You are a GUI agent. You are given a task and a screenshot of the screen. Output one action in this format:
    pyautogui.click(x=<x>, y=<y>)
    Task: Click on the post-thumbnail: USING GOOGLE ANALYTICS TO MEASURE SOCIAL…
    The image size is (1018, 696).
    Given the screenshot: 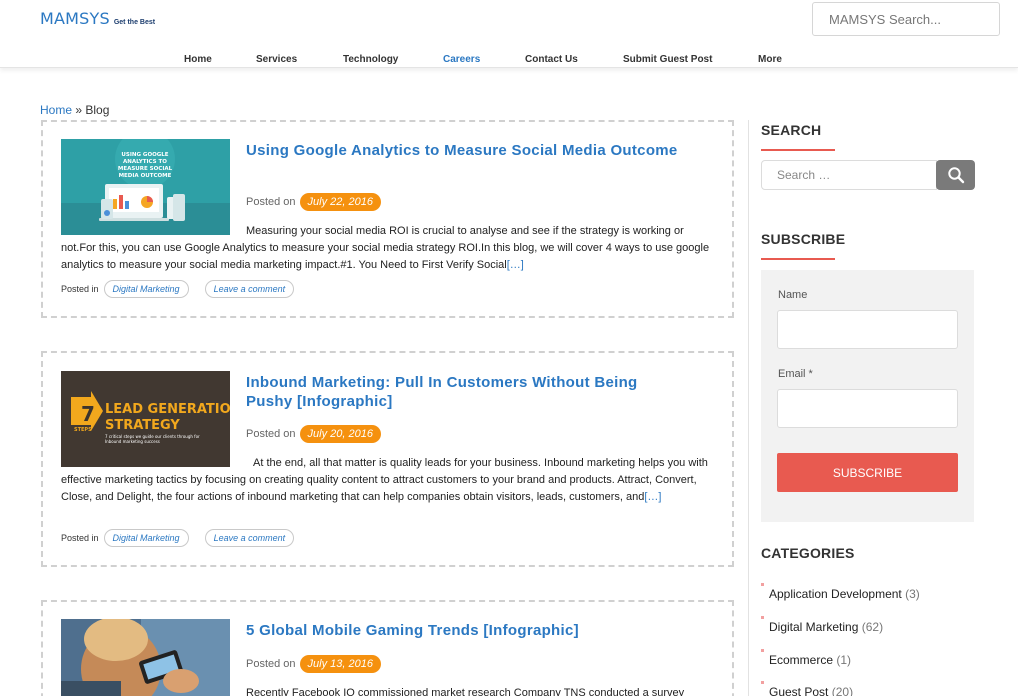 What is the action you would take?
    pyautogui.click(x=145, y=187)
    